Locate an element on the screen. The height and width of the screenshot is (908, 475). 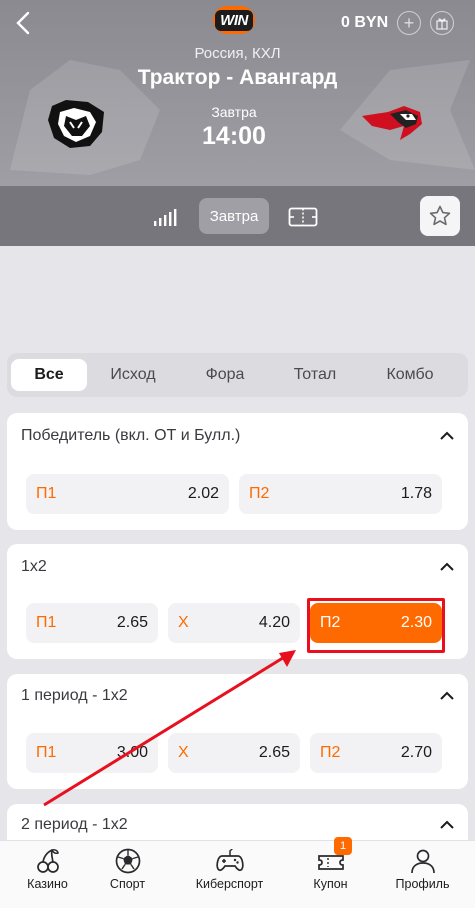
nav-sport: Спорт is located at coordinates (127, 874).